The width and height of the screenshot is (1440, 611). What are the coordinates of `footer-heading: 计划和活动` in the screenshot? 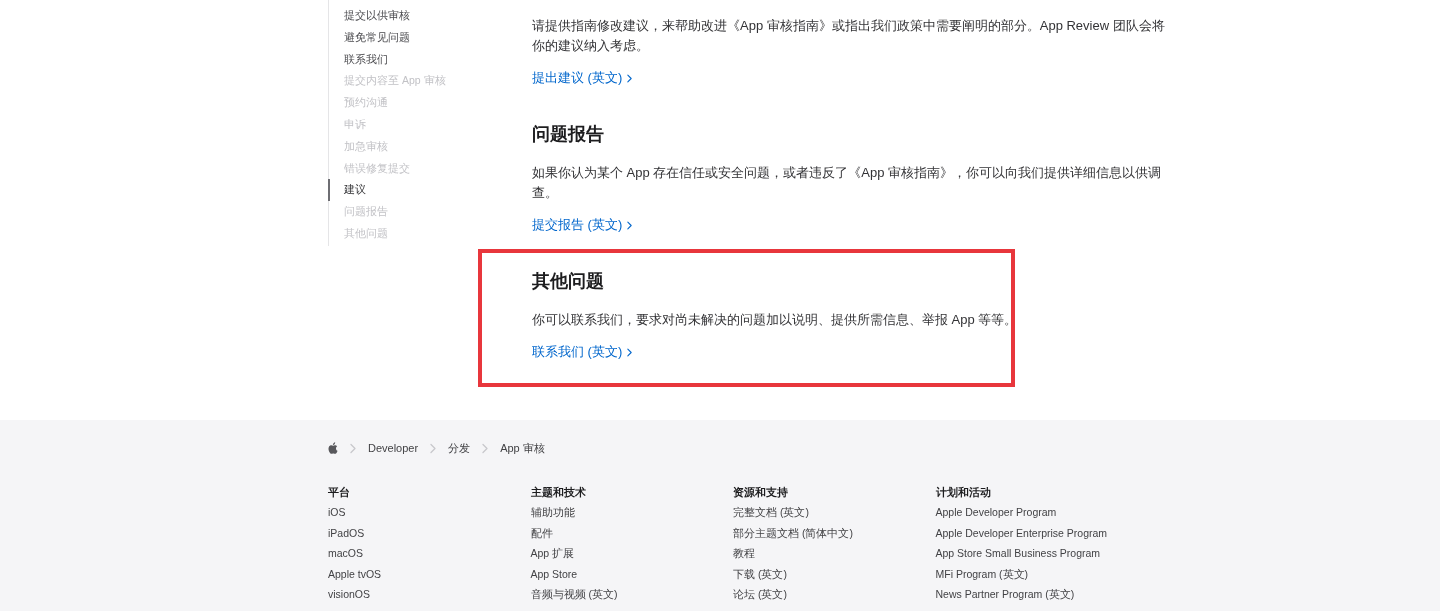 It's located at (963, 492).